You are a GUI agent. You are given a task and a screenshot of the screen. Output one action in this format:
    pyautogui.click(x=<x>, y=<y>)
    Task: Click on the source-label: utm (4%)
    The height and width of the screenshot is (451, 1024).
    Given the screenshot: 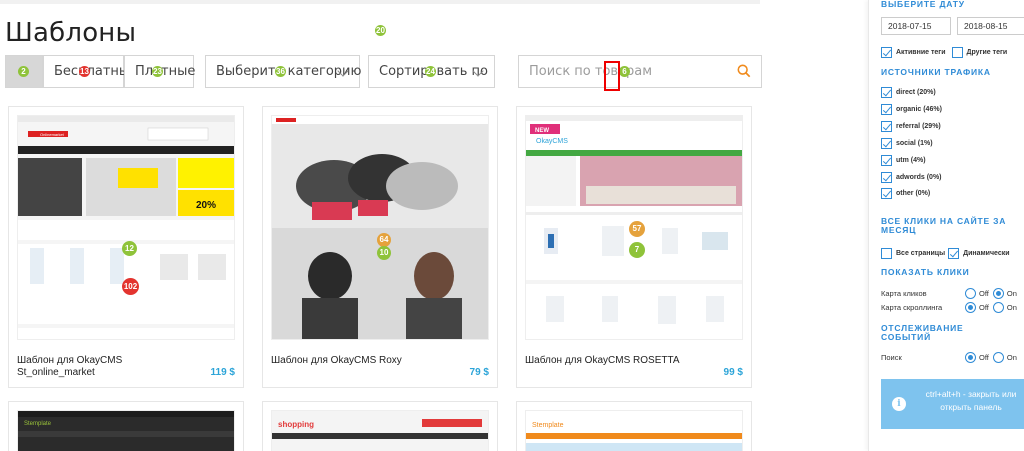 What is the action you would take?
    pyautogui.click(x=911, y=160)
    